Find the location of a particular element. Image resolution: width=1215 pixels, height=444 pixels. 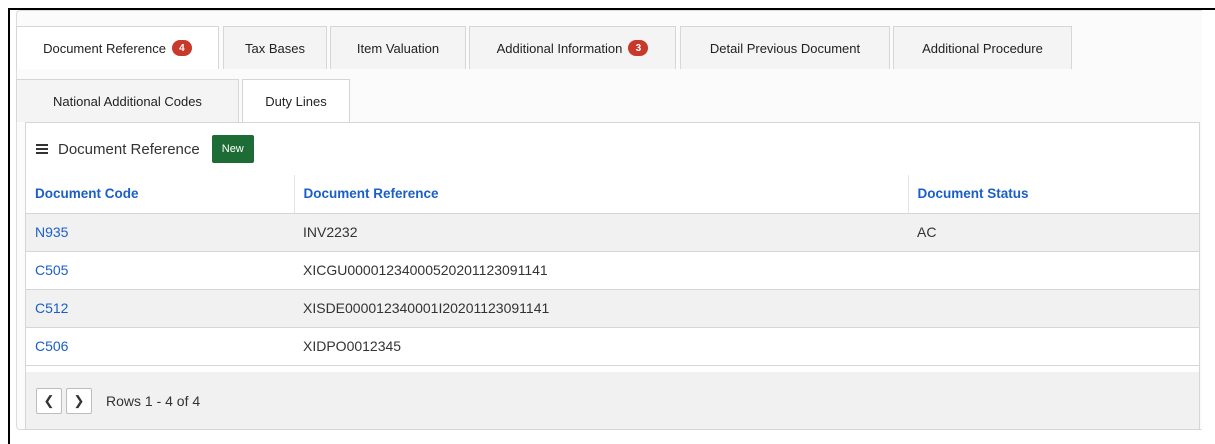

table-row: C506 XIDPO0012345 is located at coordinates (612, 346).